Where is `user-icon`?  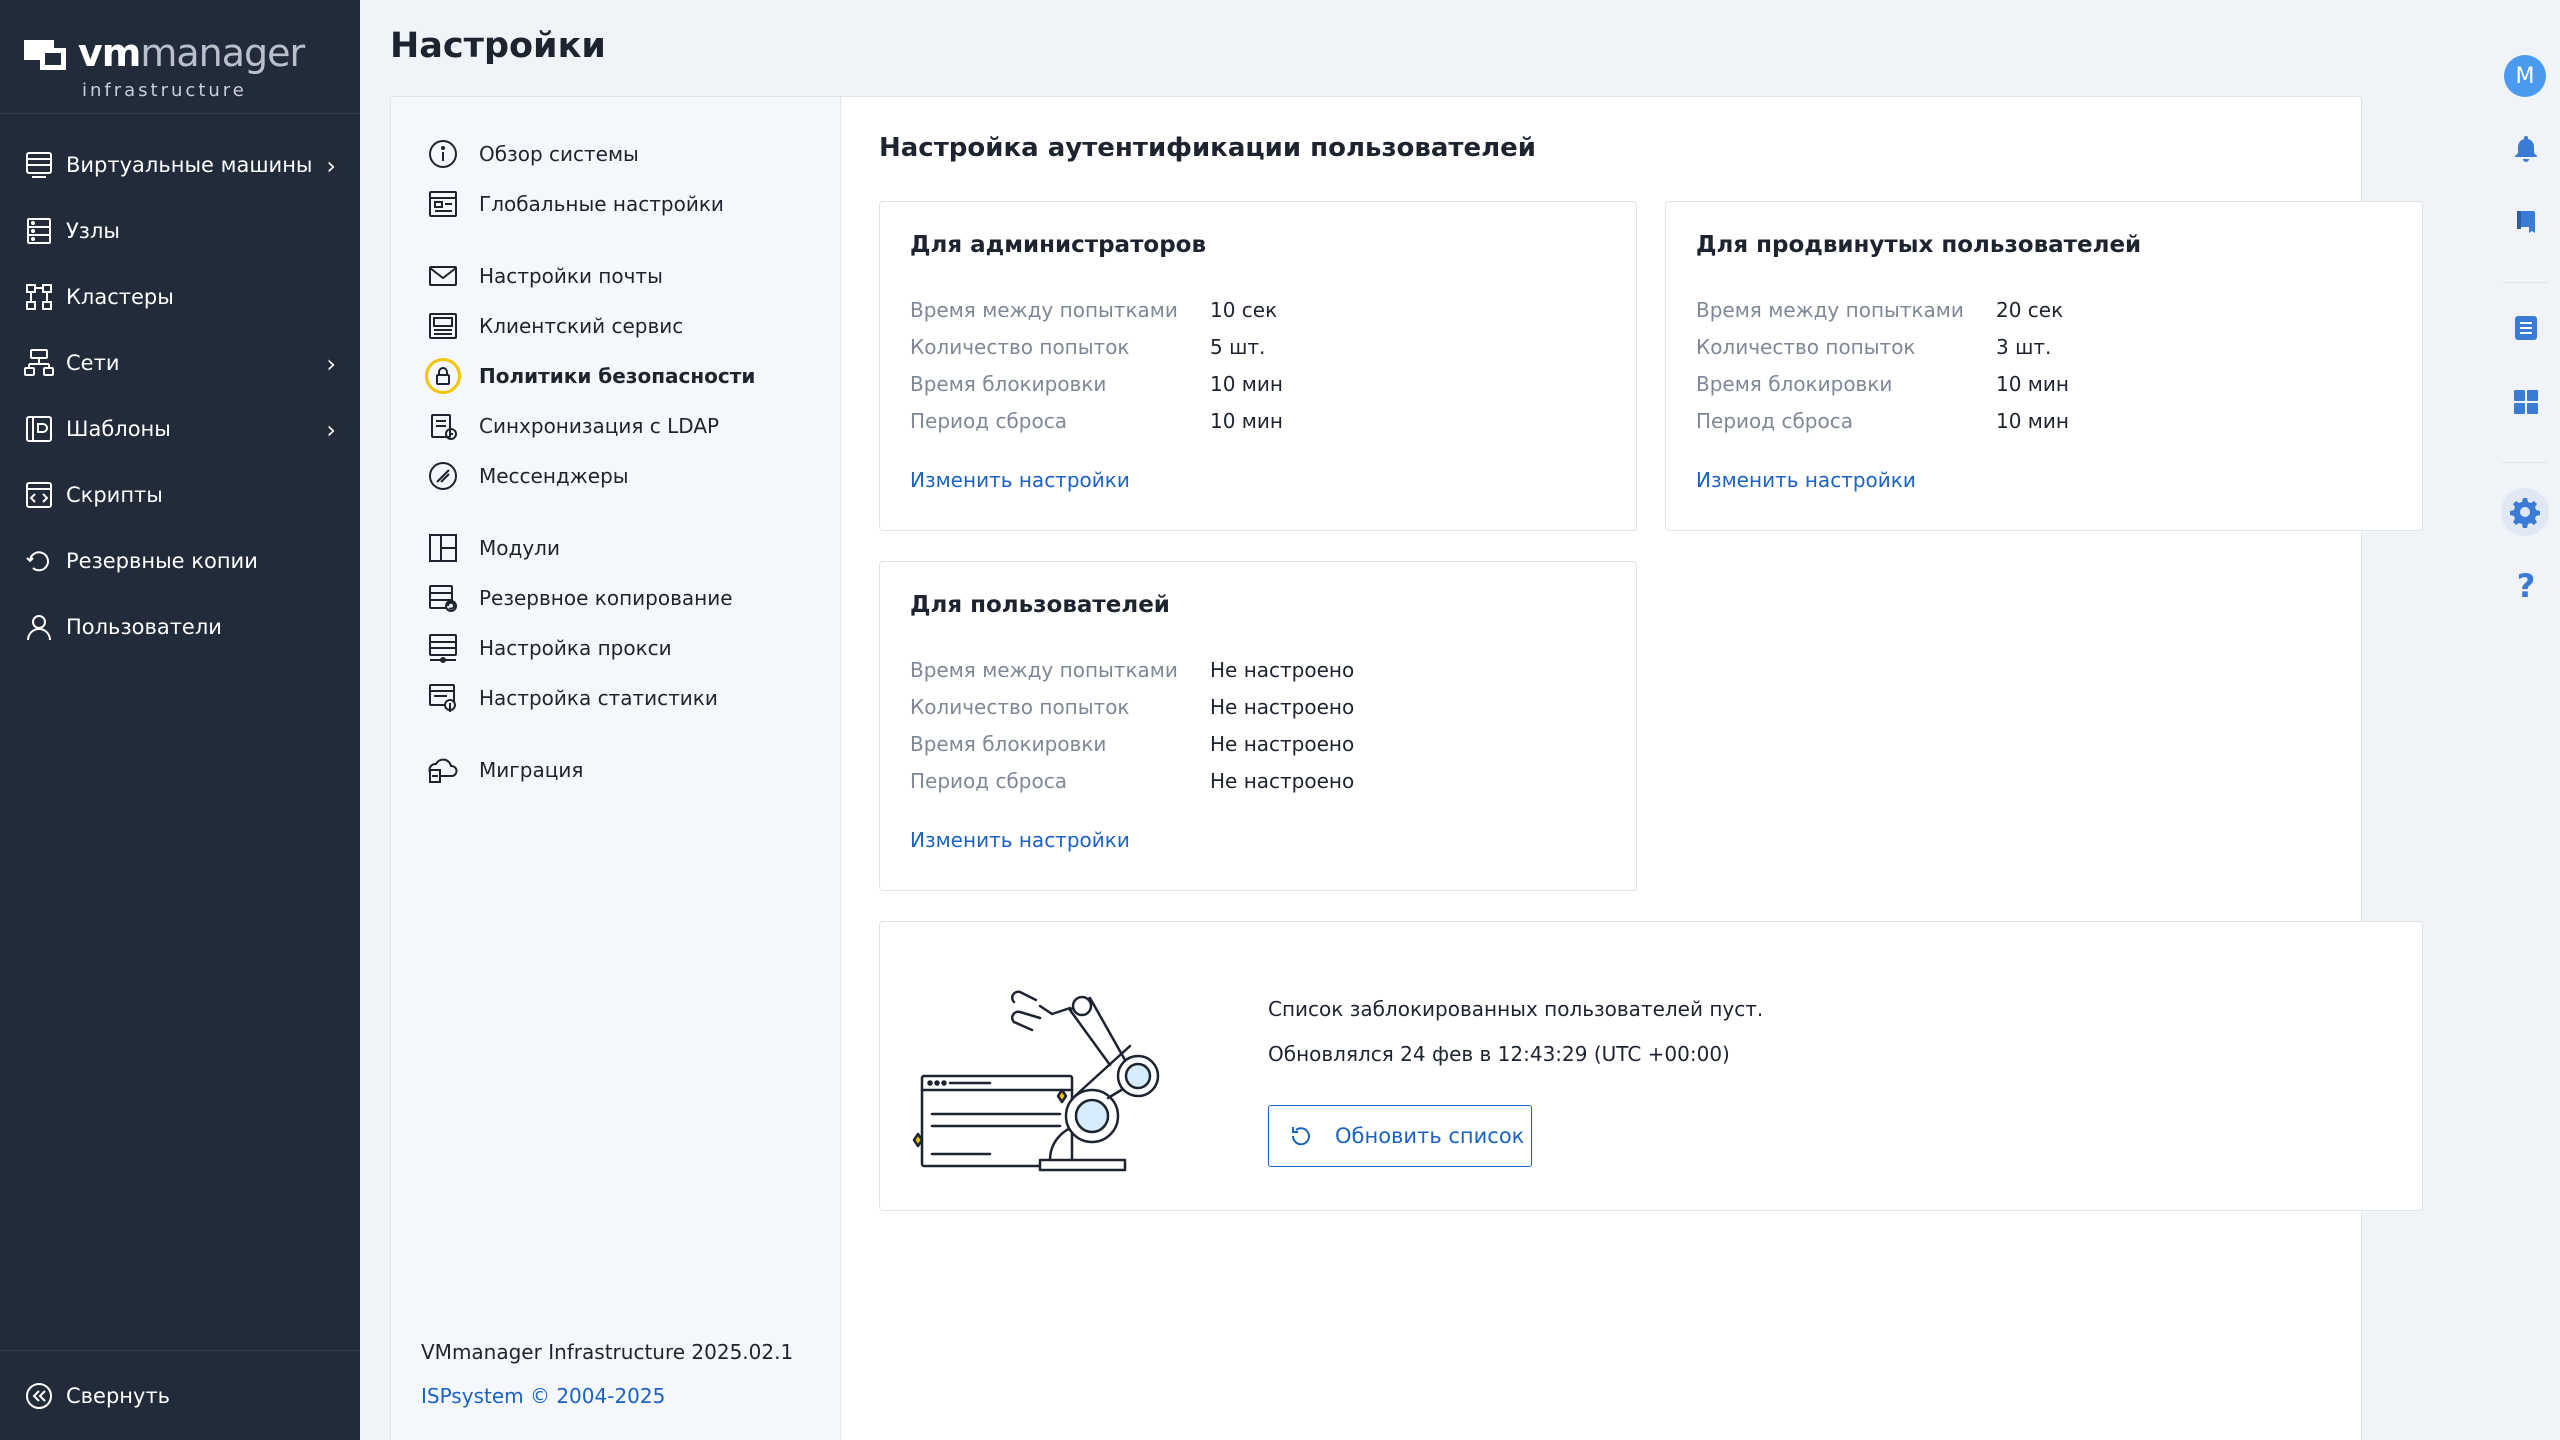
user-icon is located at coordinates (39, 627).